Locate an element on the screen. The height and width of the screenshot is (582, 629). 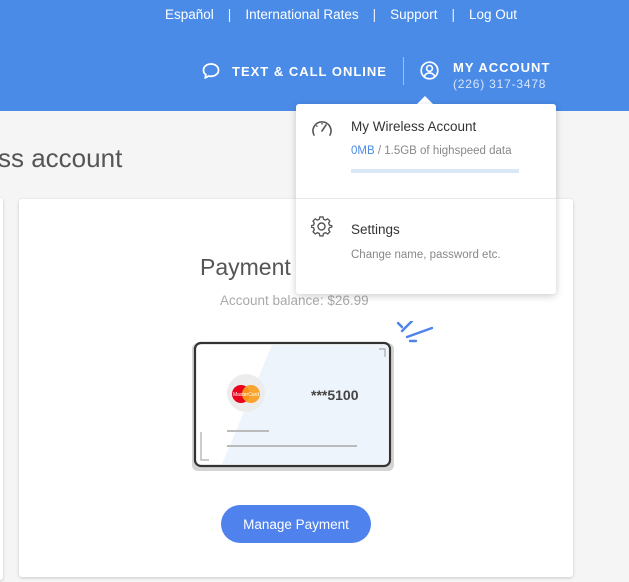
account-balance: Account balance: $26.99 is located at coordinates (294, 300).